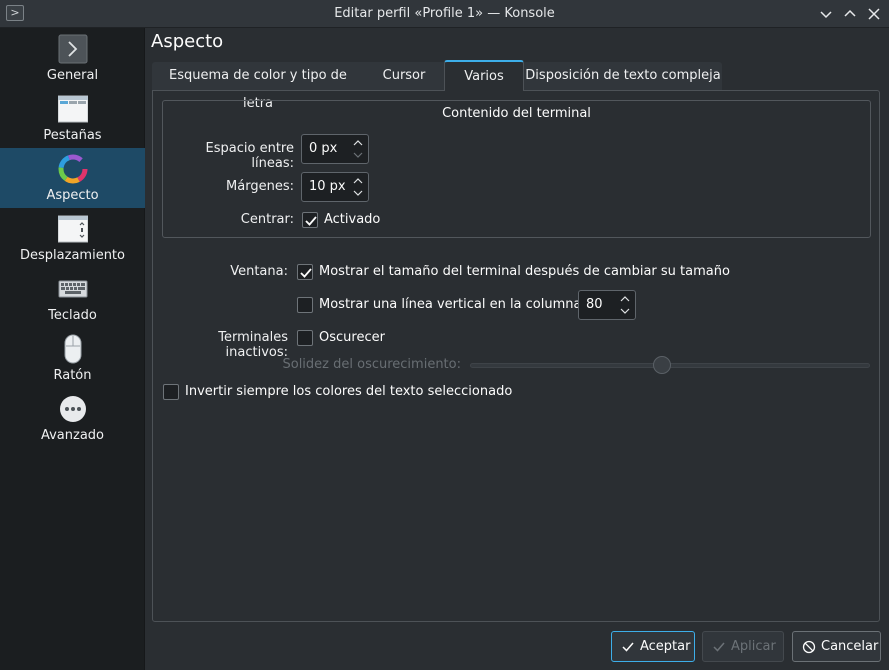  I want to click on terminal-icon, so click(73, 49).